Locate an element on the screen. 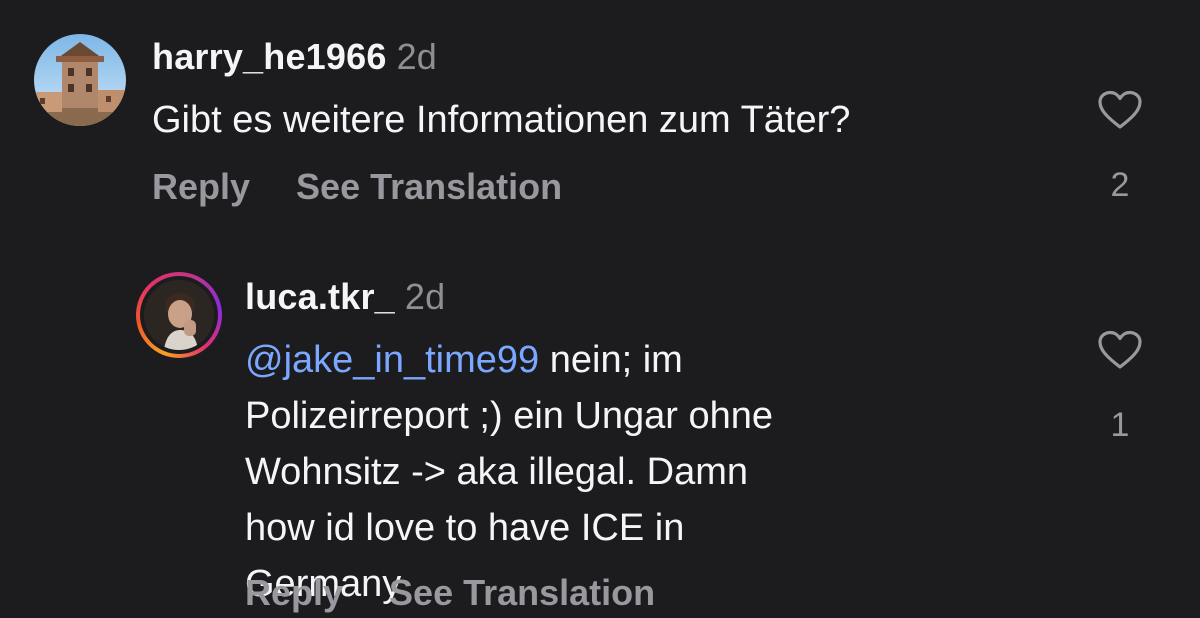 Image resolution: width=1200 pixels, height=618 pixels. avatar-harry is located at coordinates (80, 80).